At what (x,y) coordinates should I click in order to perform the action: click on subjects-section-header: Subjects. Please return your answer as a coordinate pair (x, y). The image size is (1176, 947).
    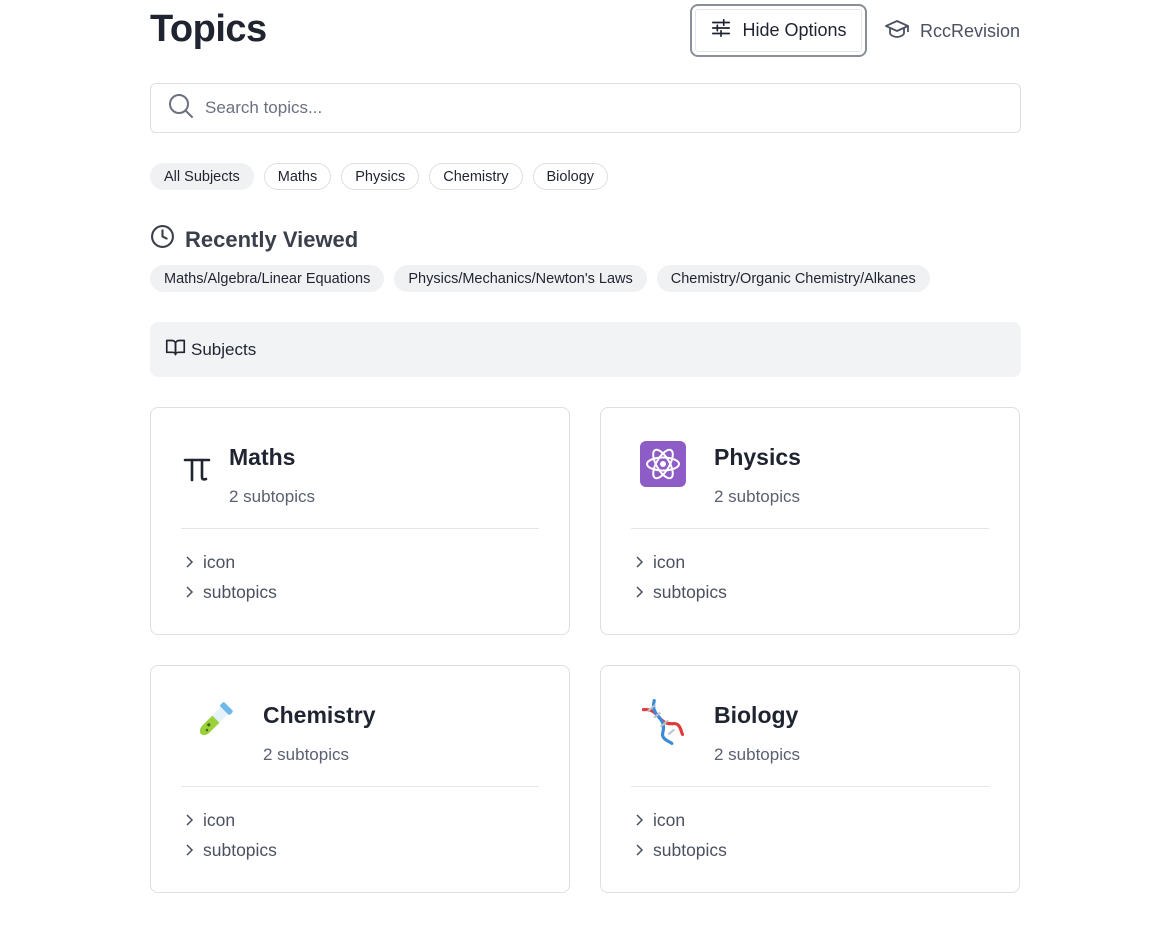
    Looking at the image, I should click on (585, 349).